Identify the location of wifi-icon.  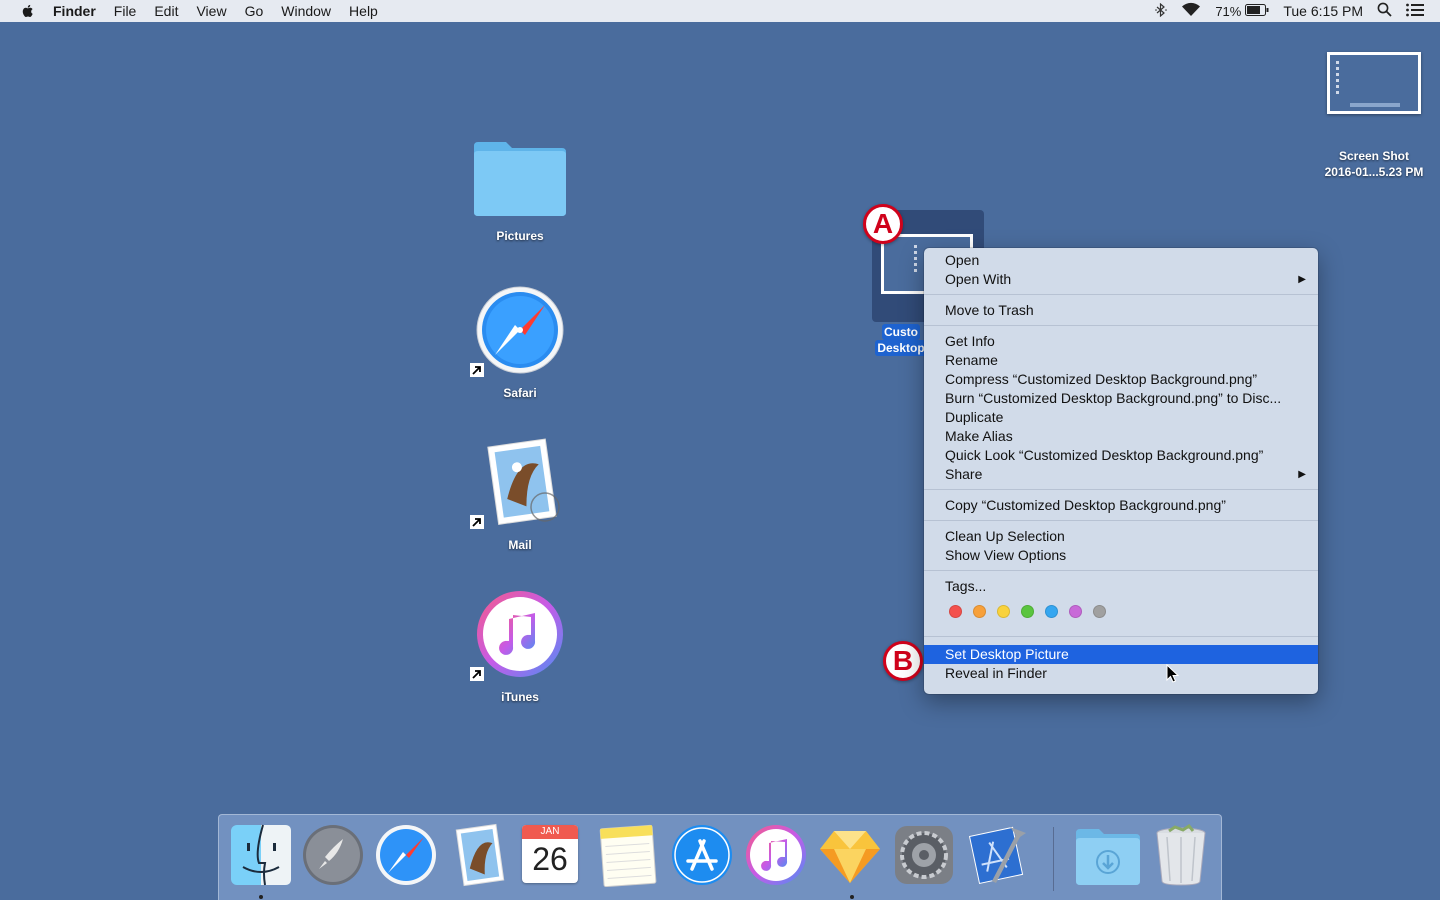
(1191, 11).